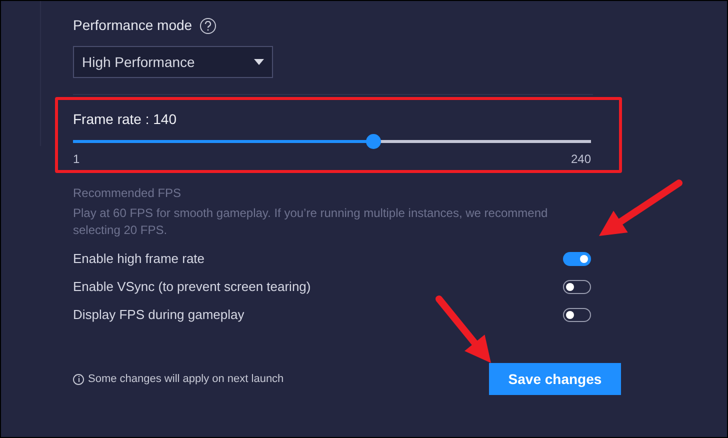 The width and height of the screenshot is (728, 438). I want to click on info-icon, so click(78, 379).